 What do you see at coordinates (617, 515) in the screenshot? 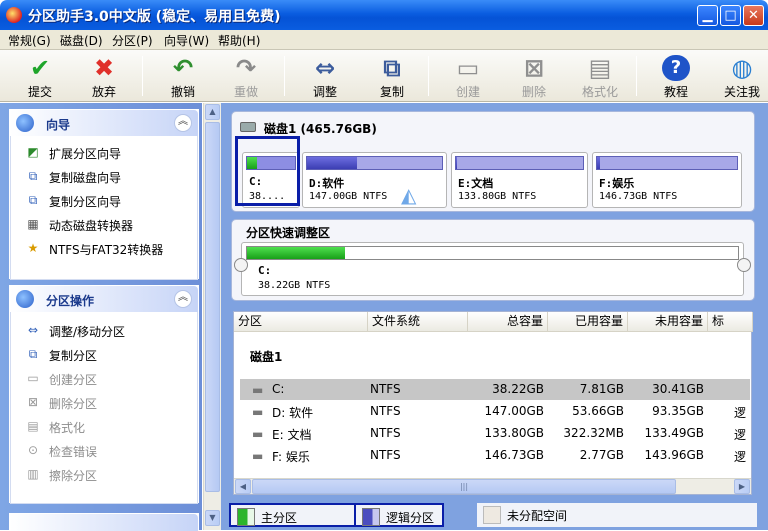
I see `legend-unallocated: 未分配空间` at bounding box center [617, 515].